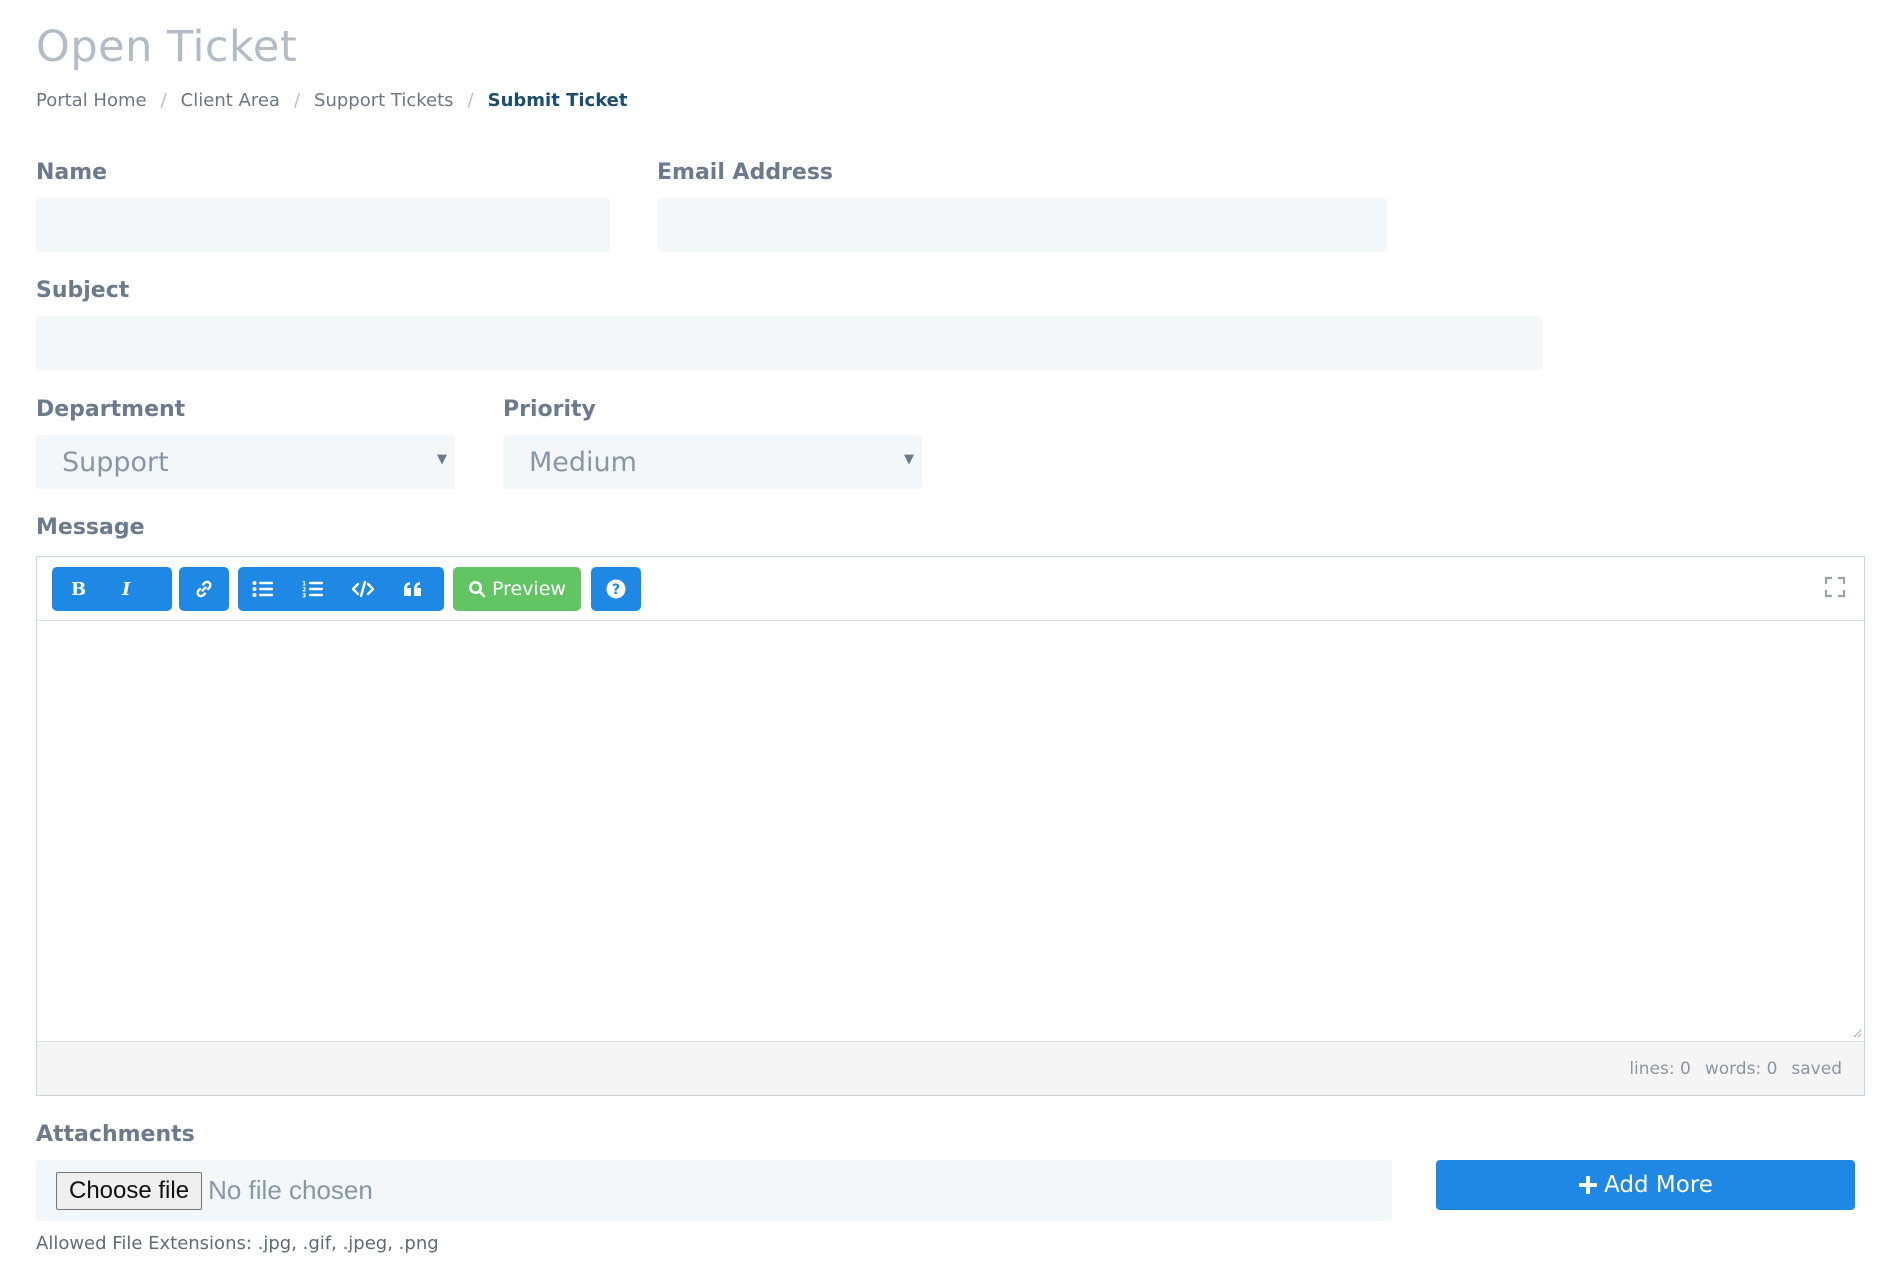  I want to click on breadcrumb-submit-ticket: Submit Ticket, so click(557, 100).